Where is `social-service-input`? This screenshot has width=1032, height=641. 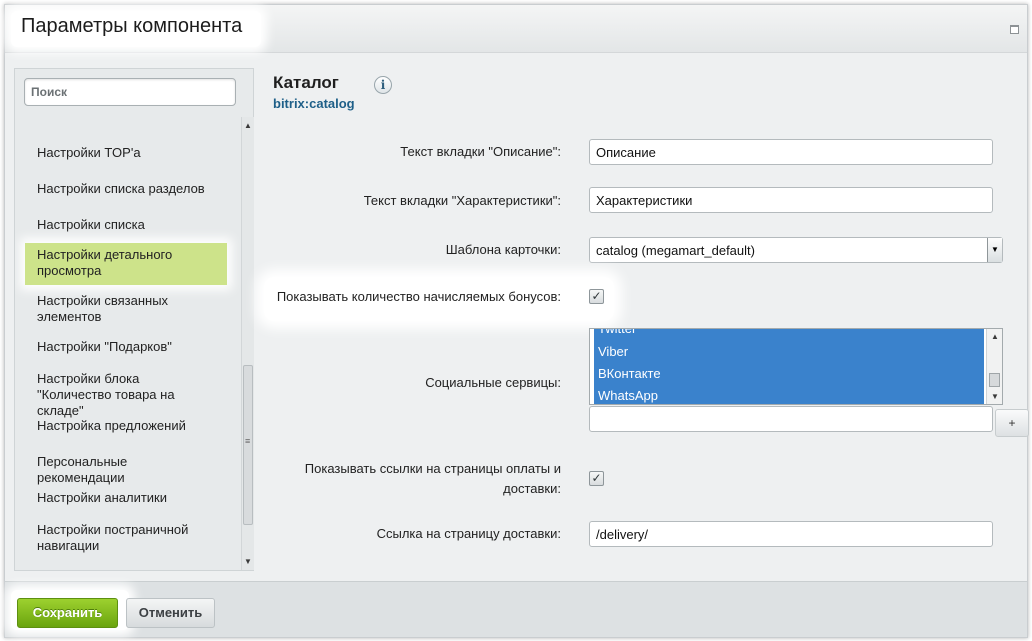
social-service-input is located at coordinates (791, 419).